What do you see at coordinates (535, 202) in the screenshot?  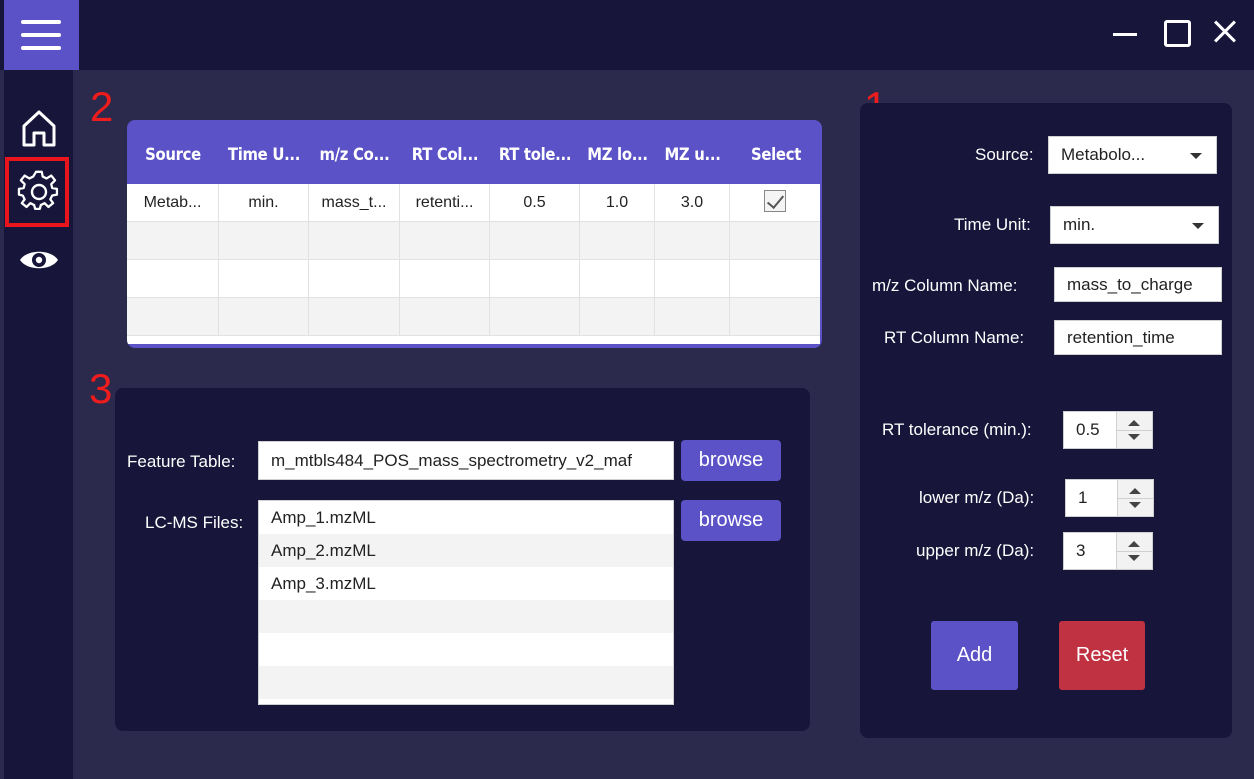 I see `table-cell: 0.5` at bounding box center [535, 202].